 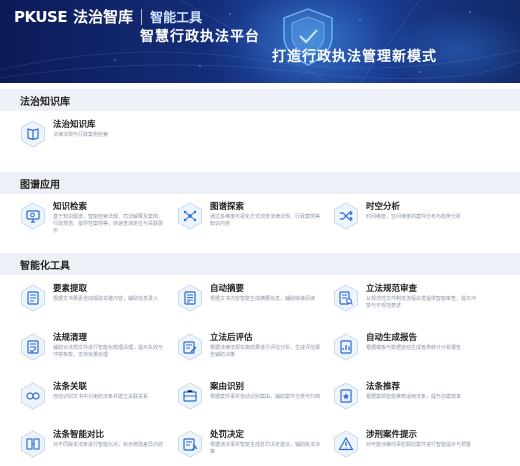 I want to click on tool-card-penalty-decision: 处罚决定 根据违法事实智能生成处罚决定建议，辅助执法决策, so click(x=249, y=444).